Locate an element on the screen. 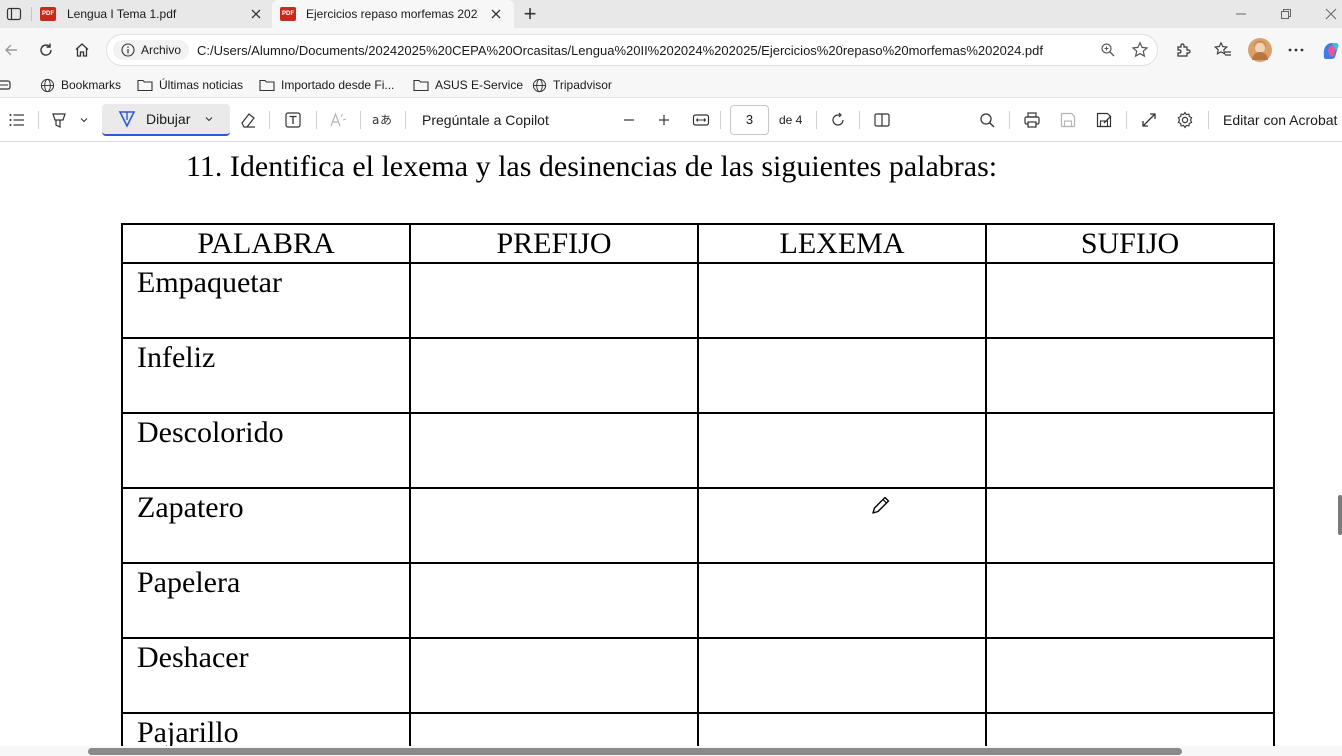  draw-pen-icon is located at coordinates (127, 119).